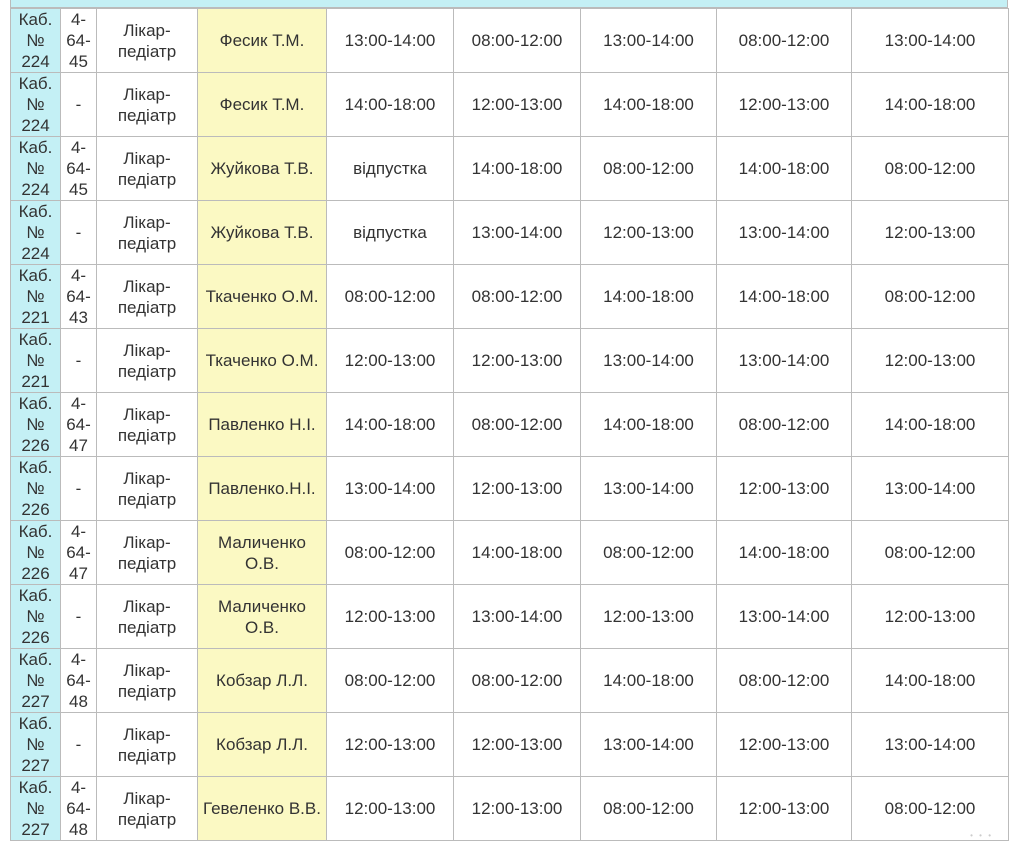 The width and height of the screenshot is (1015, 842). Describe the element at coordinates (35, 104) in the screenshot. I see `cabinet-cell: Каб. № 224` at that location.